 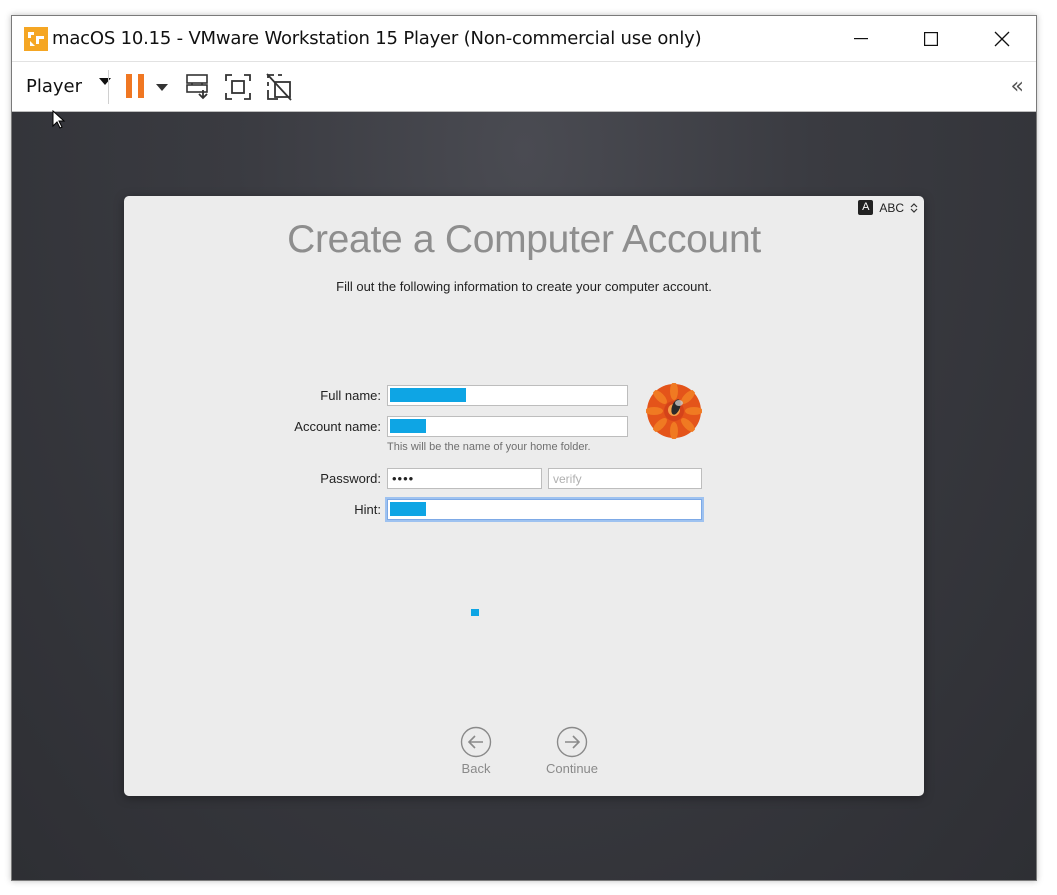 I want to click on back-label: Back, so click(x=476, y=768).